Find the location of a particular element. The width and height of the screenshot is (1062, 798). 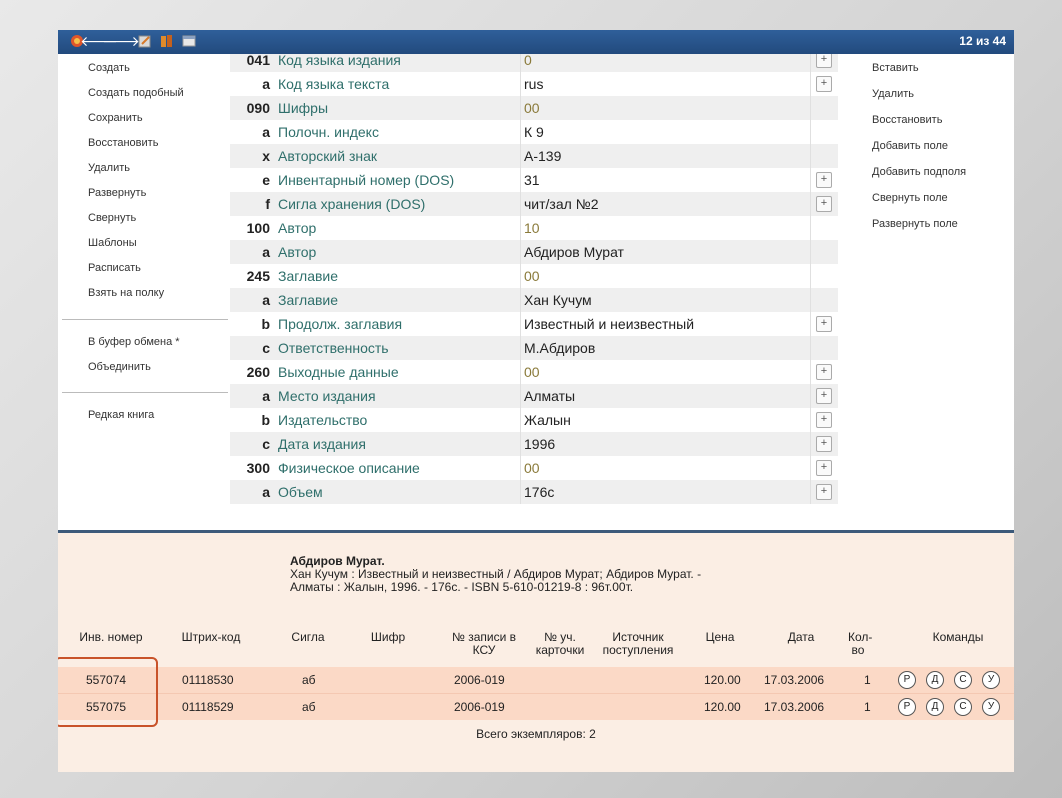

marc-field-value: М.Абдиров is located at coordinates (559, 348).